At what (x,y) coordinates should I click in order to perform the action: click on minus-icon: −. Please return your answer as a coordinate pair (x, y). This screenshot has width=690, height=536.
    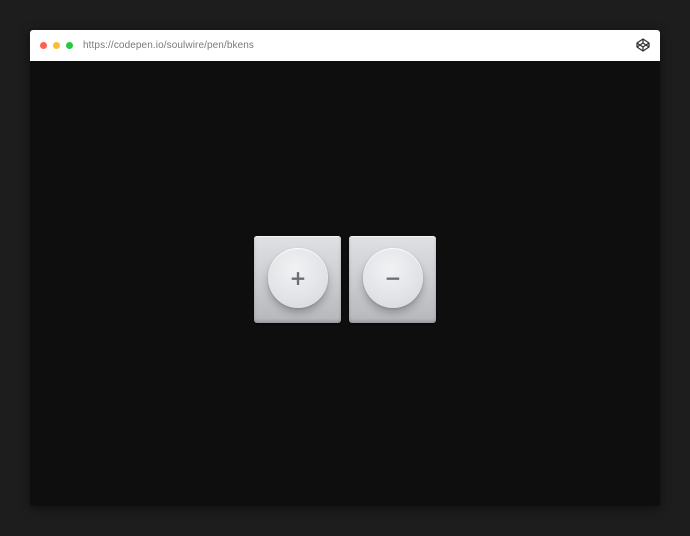
    Looking at the image, I should click on (393, 278).